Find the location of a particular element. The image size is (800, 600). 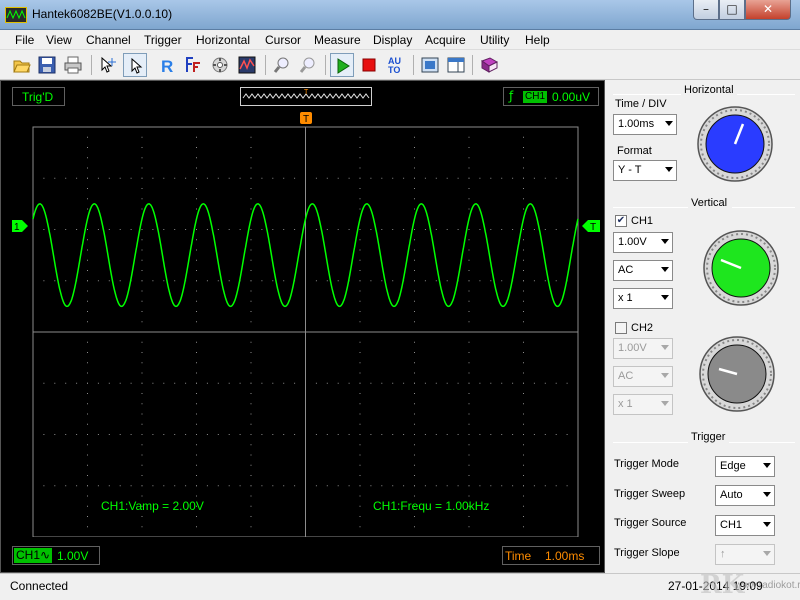

auto-icon: AU TO is located at coordinates (396, 65).